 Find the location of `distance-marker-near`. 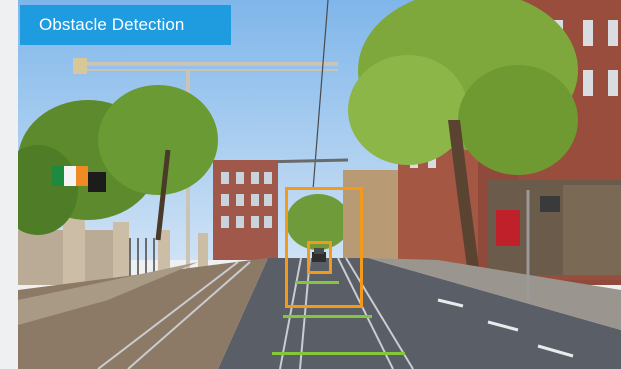

distance-marker-near is located at coordinates (338, 353).